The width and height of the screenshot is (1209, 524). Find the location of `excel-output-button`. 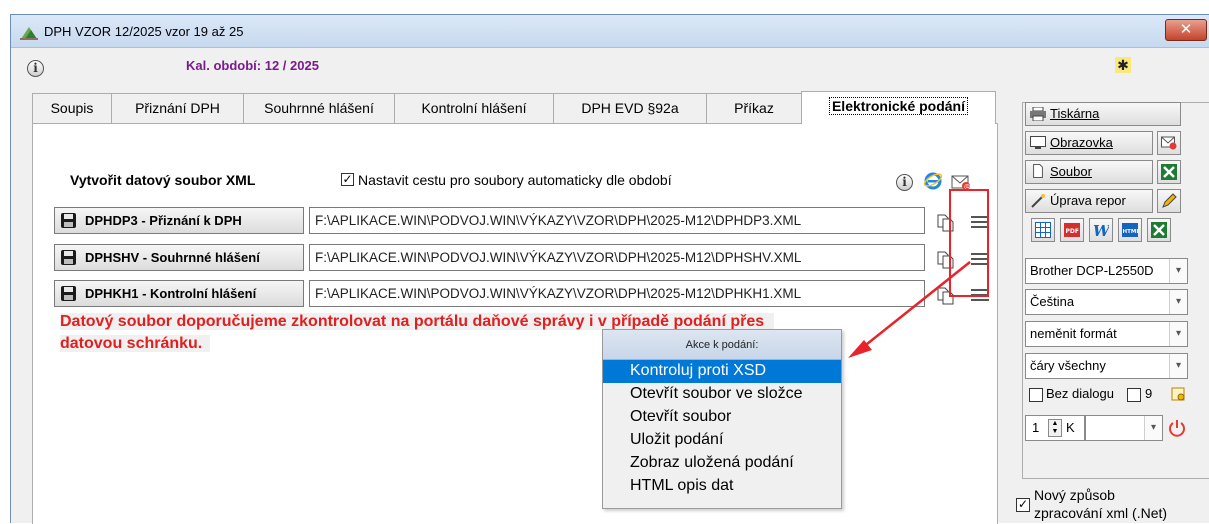

excel-output-button is located at coordinates (1169, 172).